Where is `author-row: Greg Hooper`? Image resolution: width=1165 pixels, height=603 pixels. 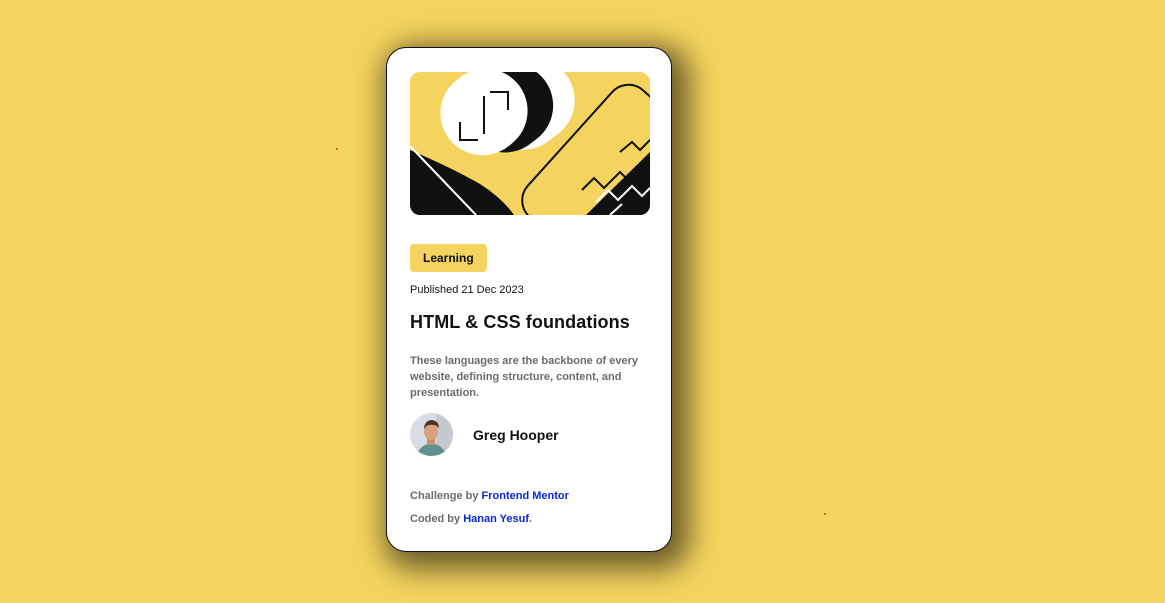 author-row: Greg Hooper is located at coordinates (529, 434).